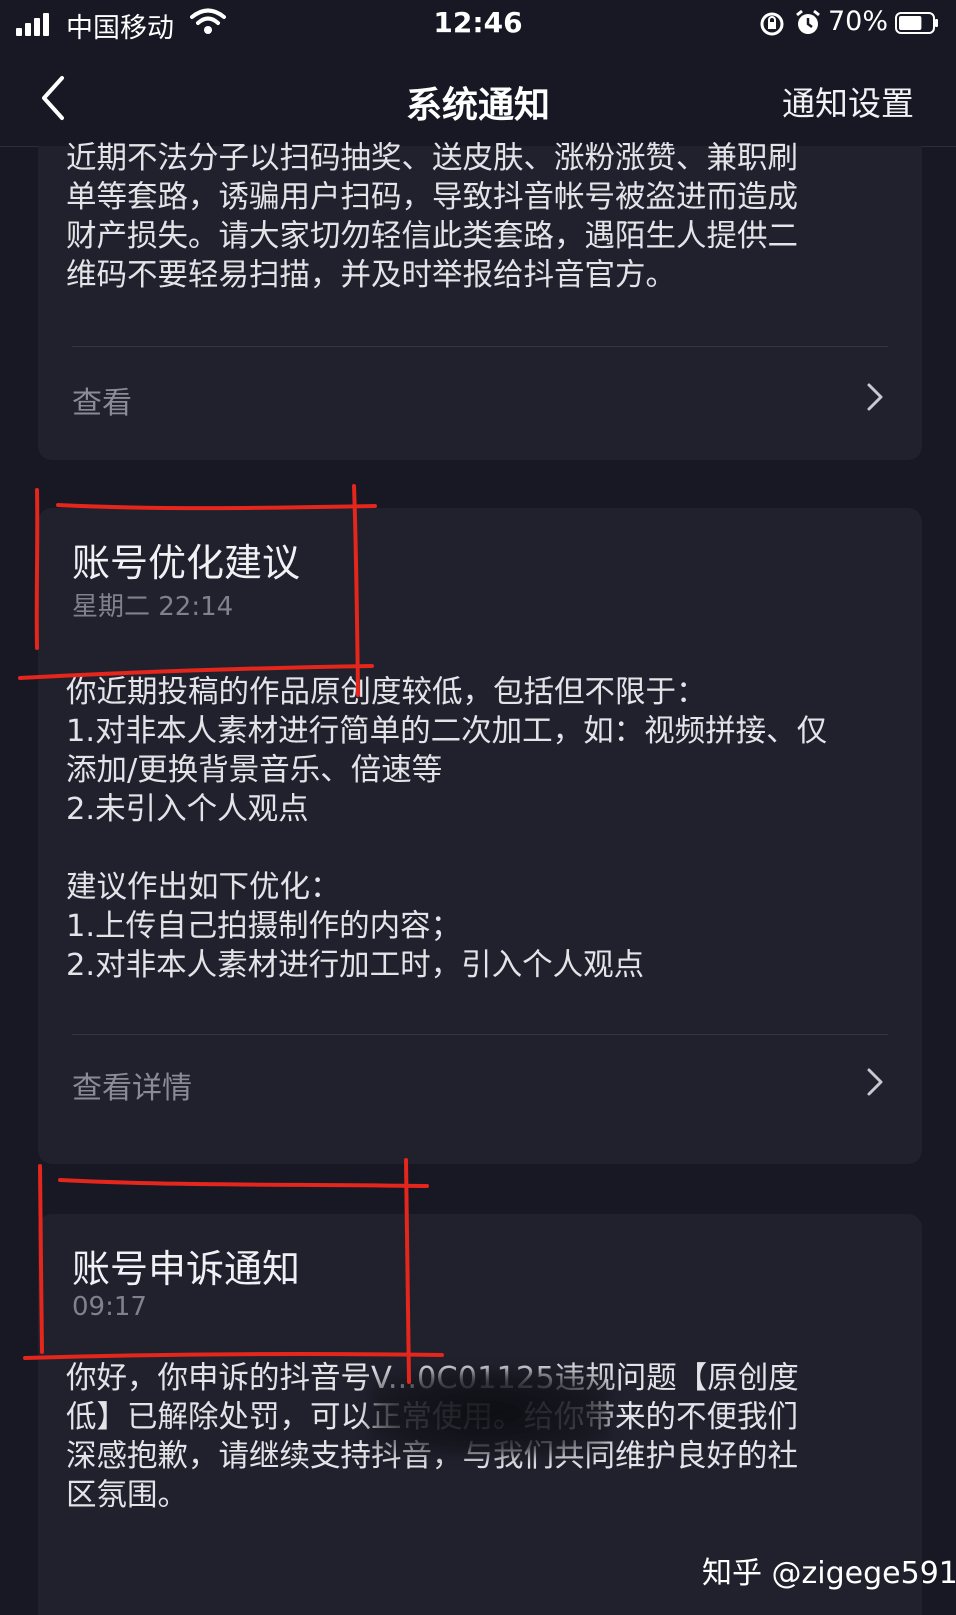 This screenshot has width=956, height=1615. What do you see at coordinates (478, 25) in the screenshot?
I see `status-bar: 中国移动 12:46 70%` at bounding box center [478, 25].